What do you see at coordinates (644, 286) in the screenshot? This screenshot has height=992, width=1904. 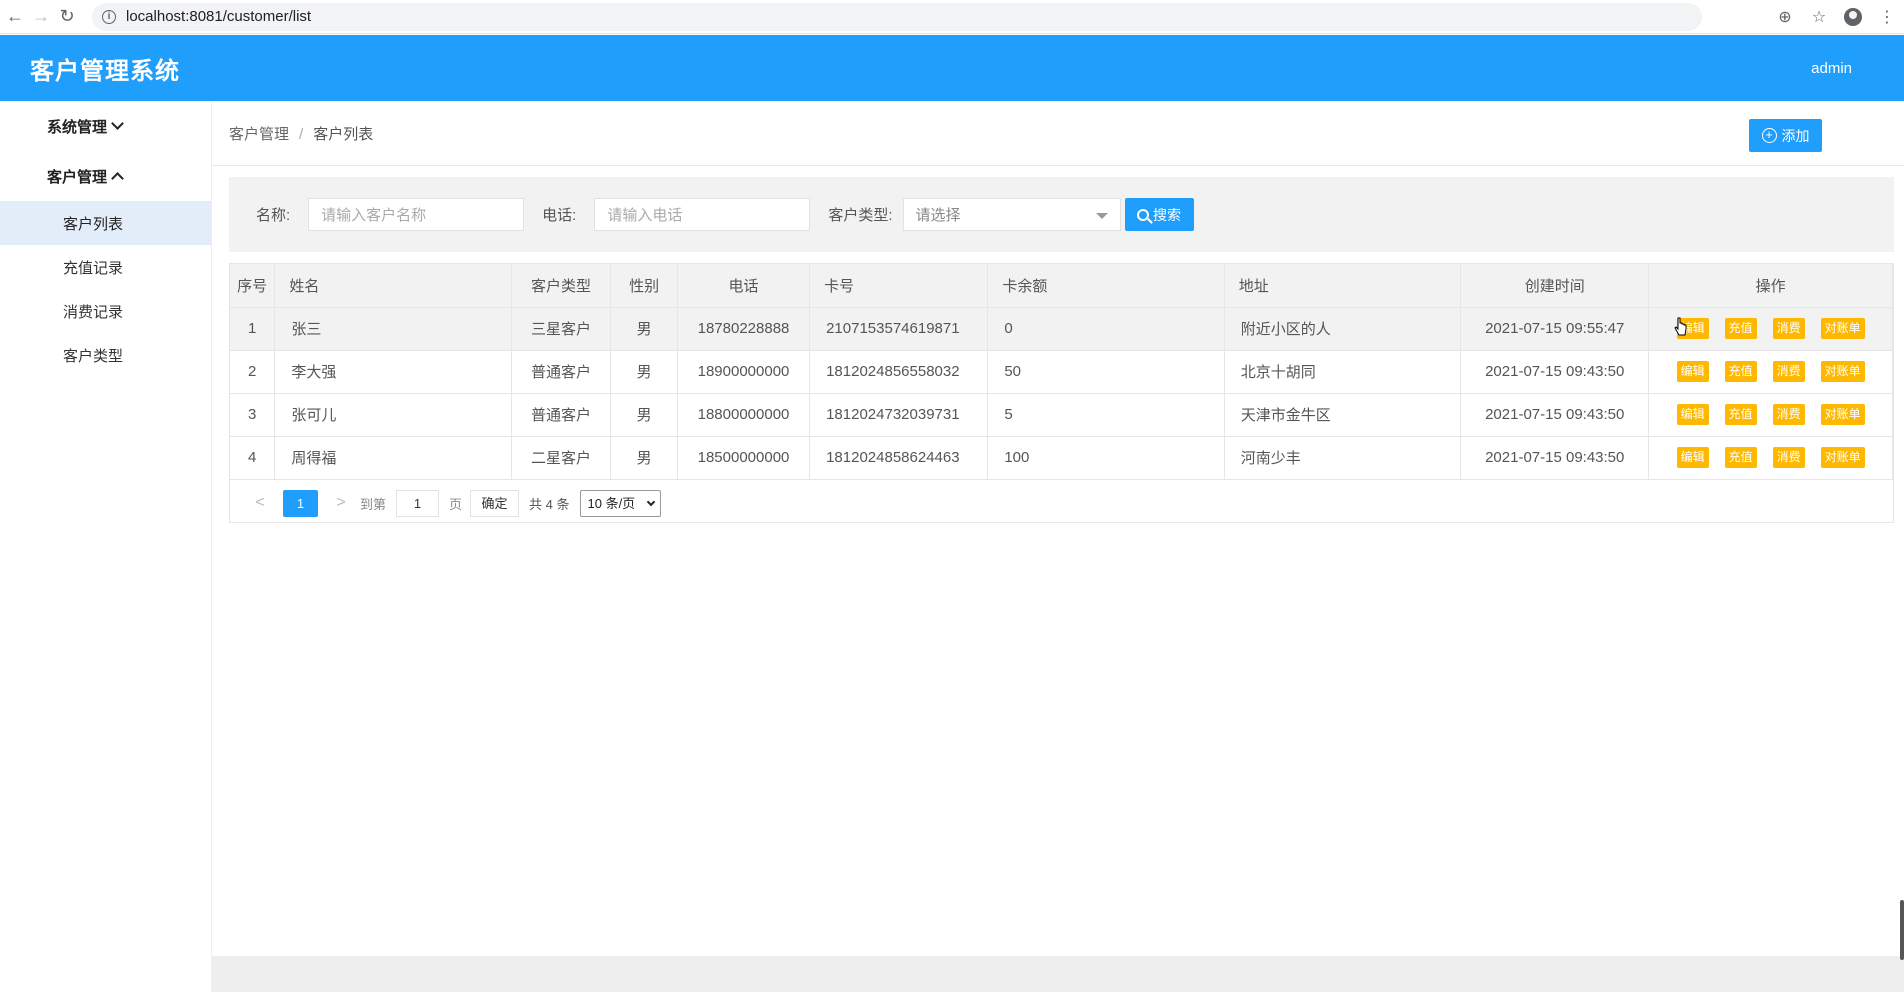 I see `column-header: 性别` at bounding box center [644, 286].